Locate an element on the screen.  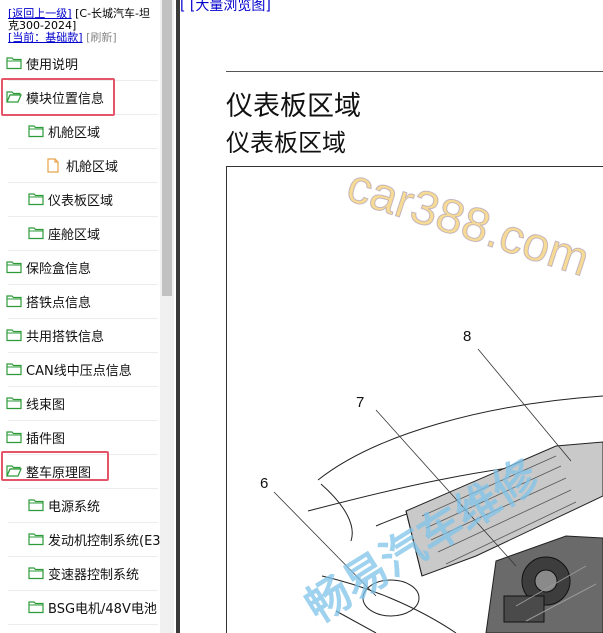
tree-item-label: CAN线中压点信息 is located at coordinates (79, 371).